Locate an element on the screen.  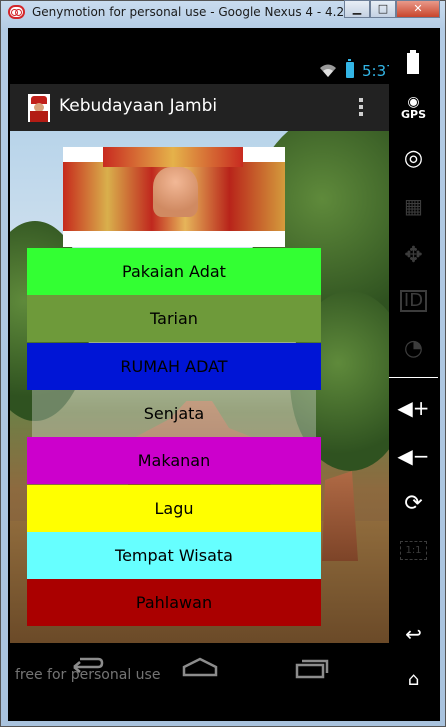
scale-label: 1:1 is located at coordinates (413, 550).